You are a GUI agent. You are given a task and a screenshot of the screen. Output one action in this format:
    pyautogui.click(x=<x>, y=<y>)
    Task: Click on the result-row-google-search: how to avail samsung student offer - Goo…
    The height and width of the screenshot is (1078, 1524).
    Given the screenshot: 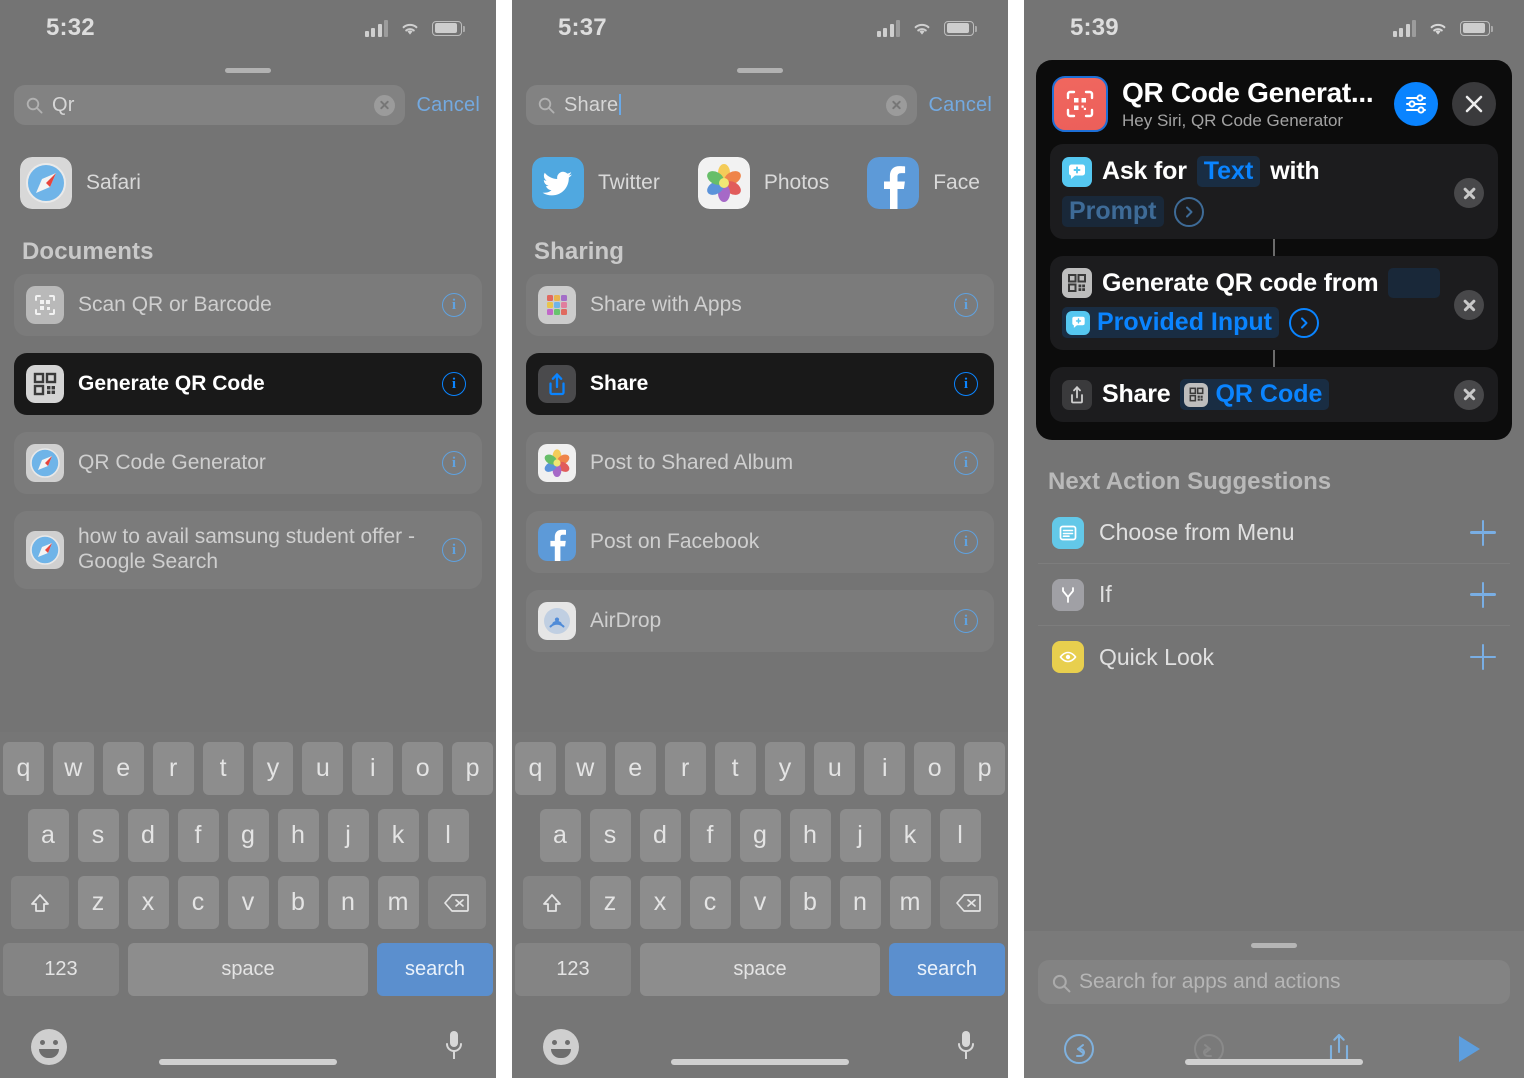 What is the action you would take?
    pyautogui.click(x=248, y=550)
    